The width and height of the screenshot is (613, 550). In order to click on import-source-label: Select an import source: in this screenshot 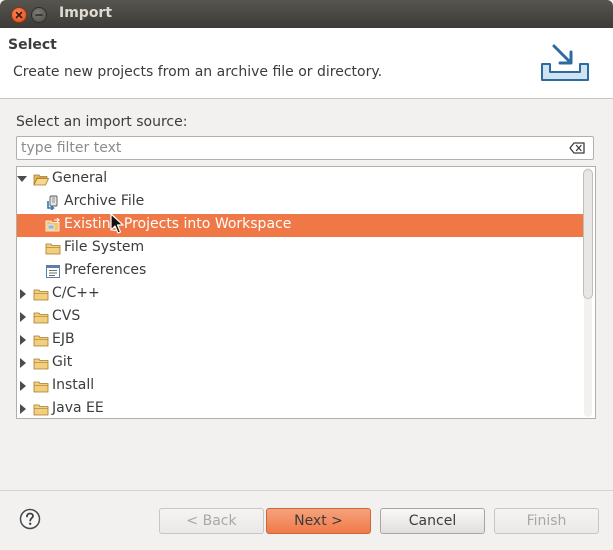, I will do `click(102, 122)`.